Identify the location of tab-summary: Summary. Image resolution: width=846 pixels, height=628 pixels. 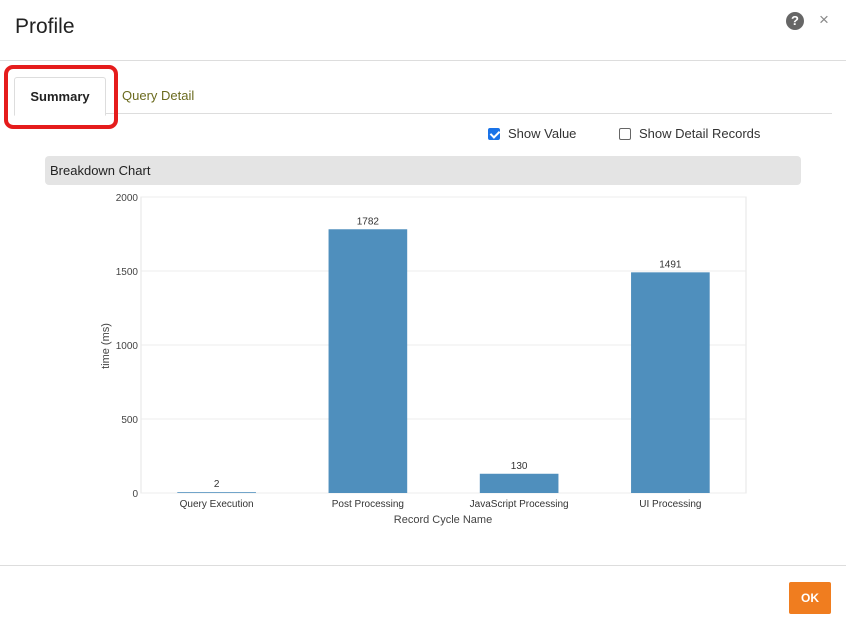
(60, 96).